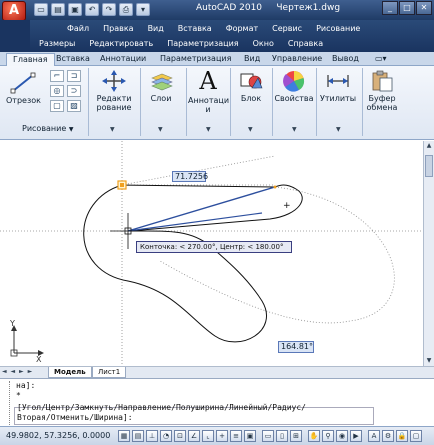 The image size is (434, 445). Describe the element at coordinates (236, 436) in the screenshot. I see `lineweight-icon: ≡` at that location.